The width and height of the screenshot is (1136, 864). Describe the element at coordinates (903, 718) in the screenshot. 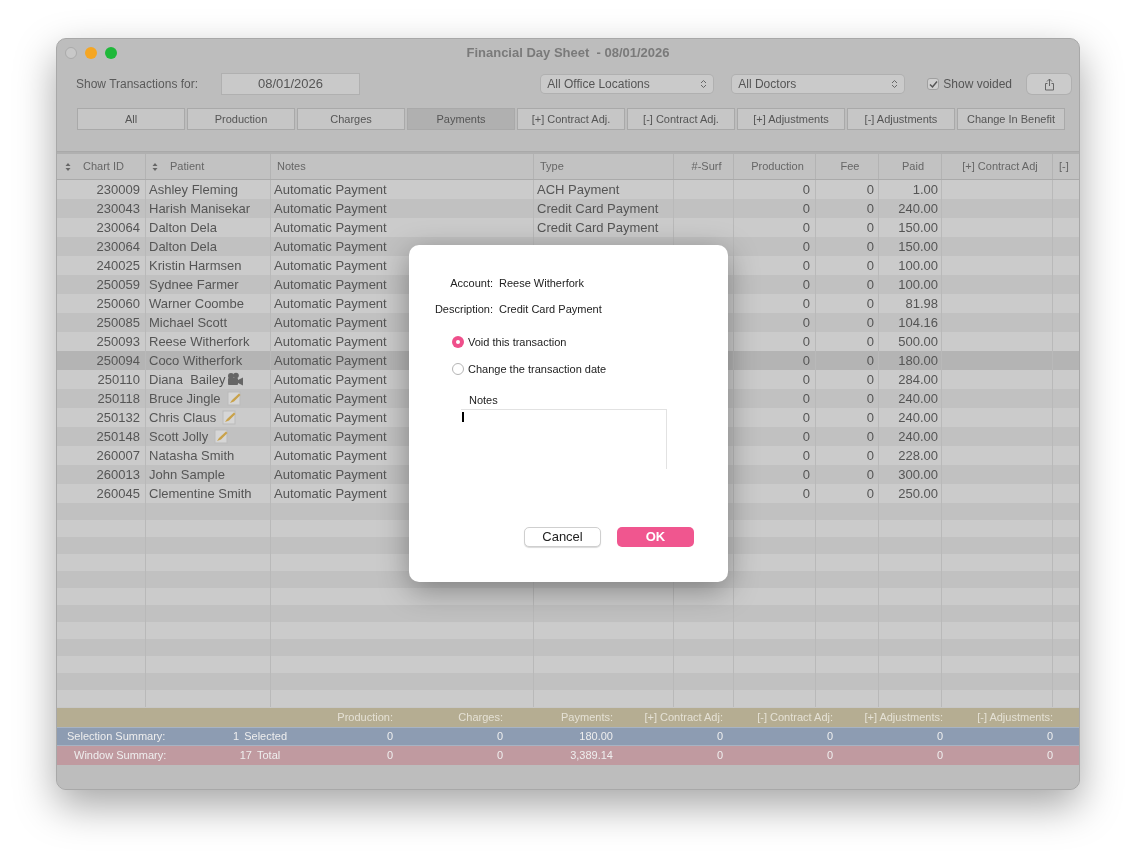

I see `summary-column-label: [+] Adjustments:` at that location.